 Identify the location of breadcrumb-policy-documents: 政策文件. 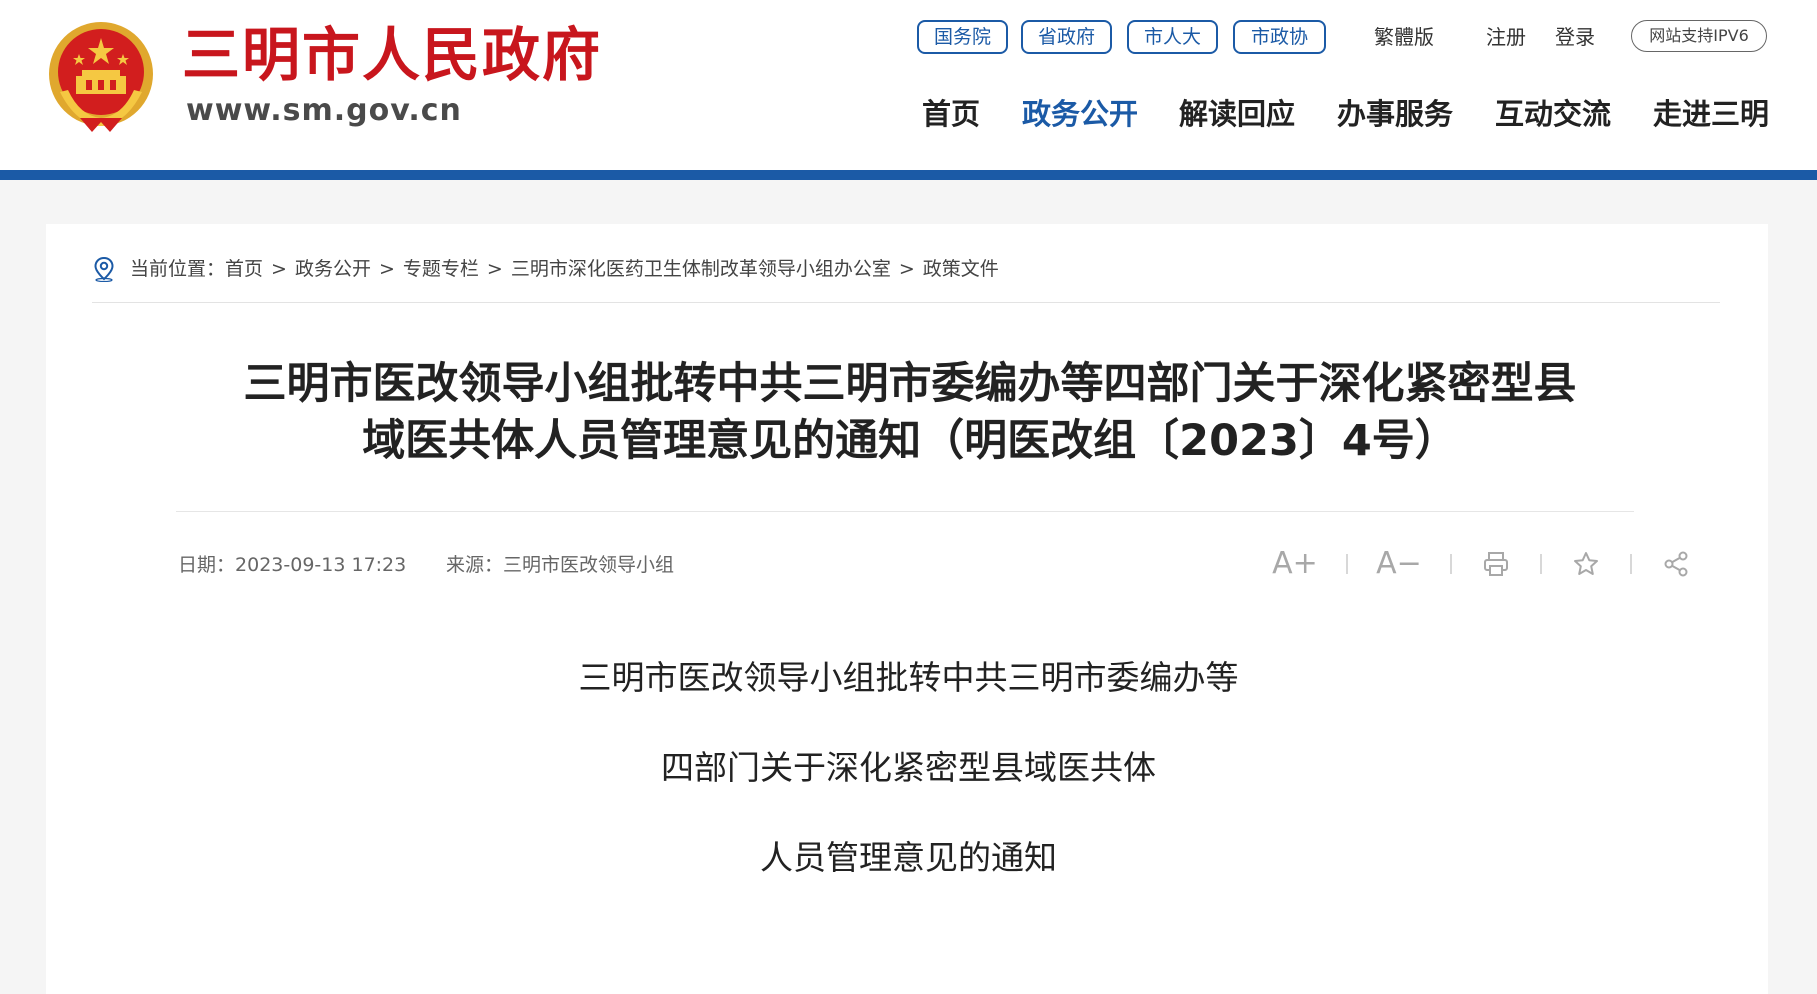
(961, 269).